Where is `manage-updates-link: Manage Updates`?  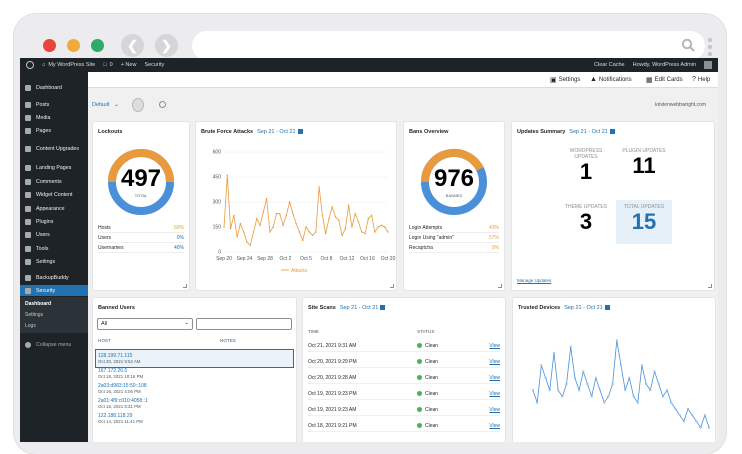 manage-updates-link: Manage Updates is located at coordinates (534, 280).